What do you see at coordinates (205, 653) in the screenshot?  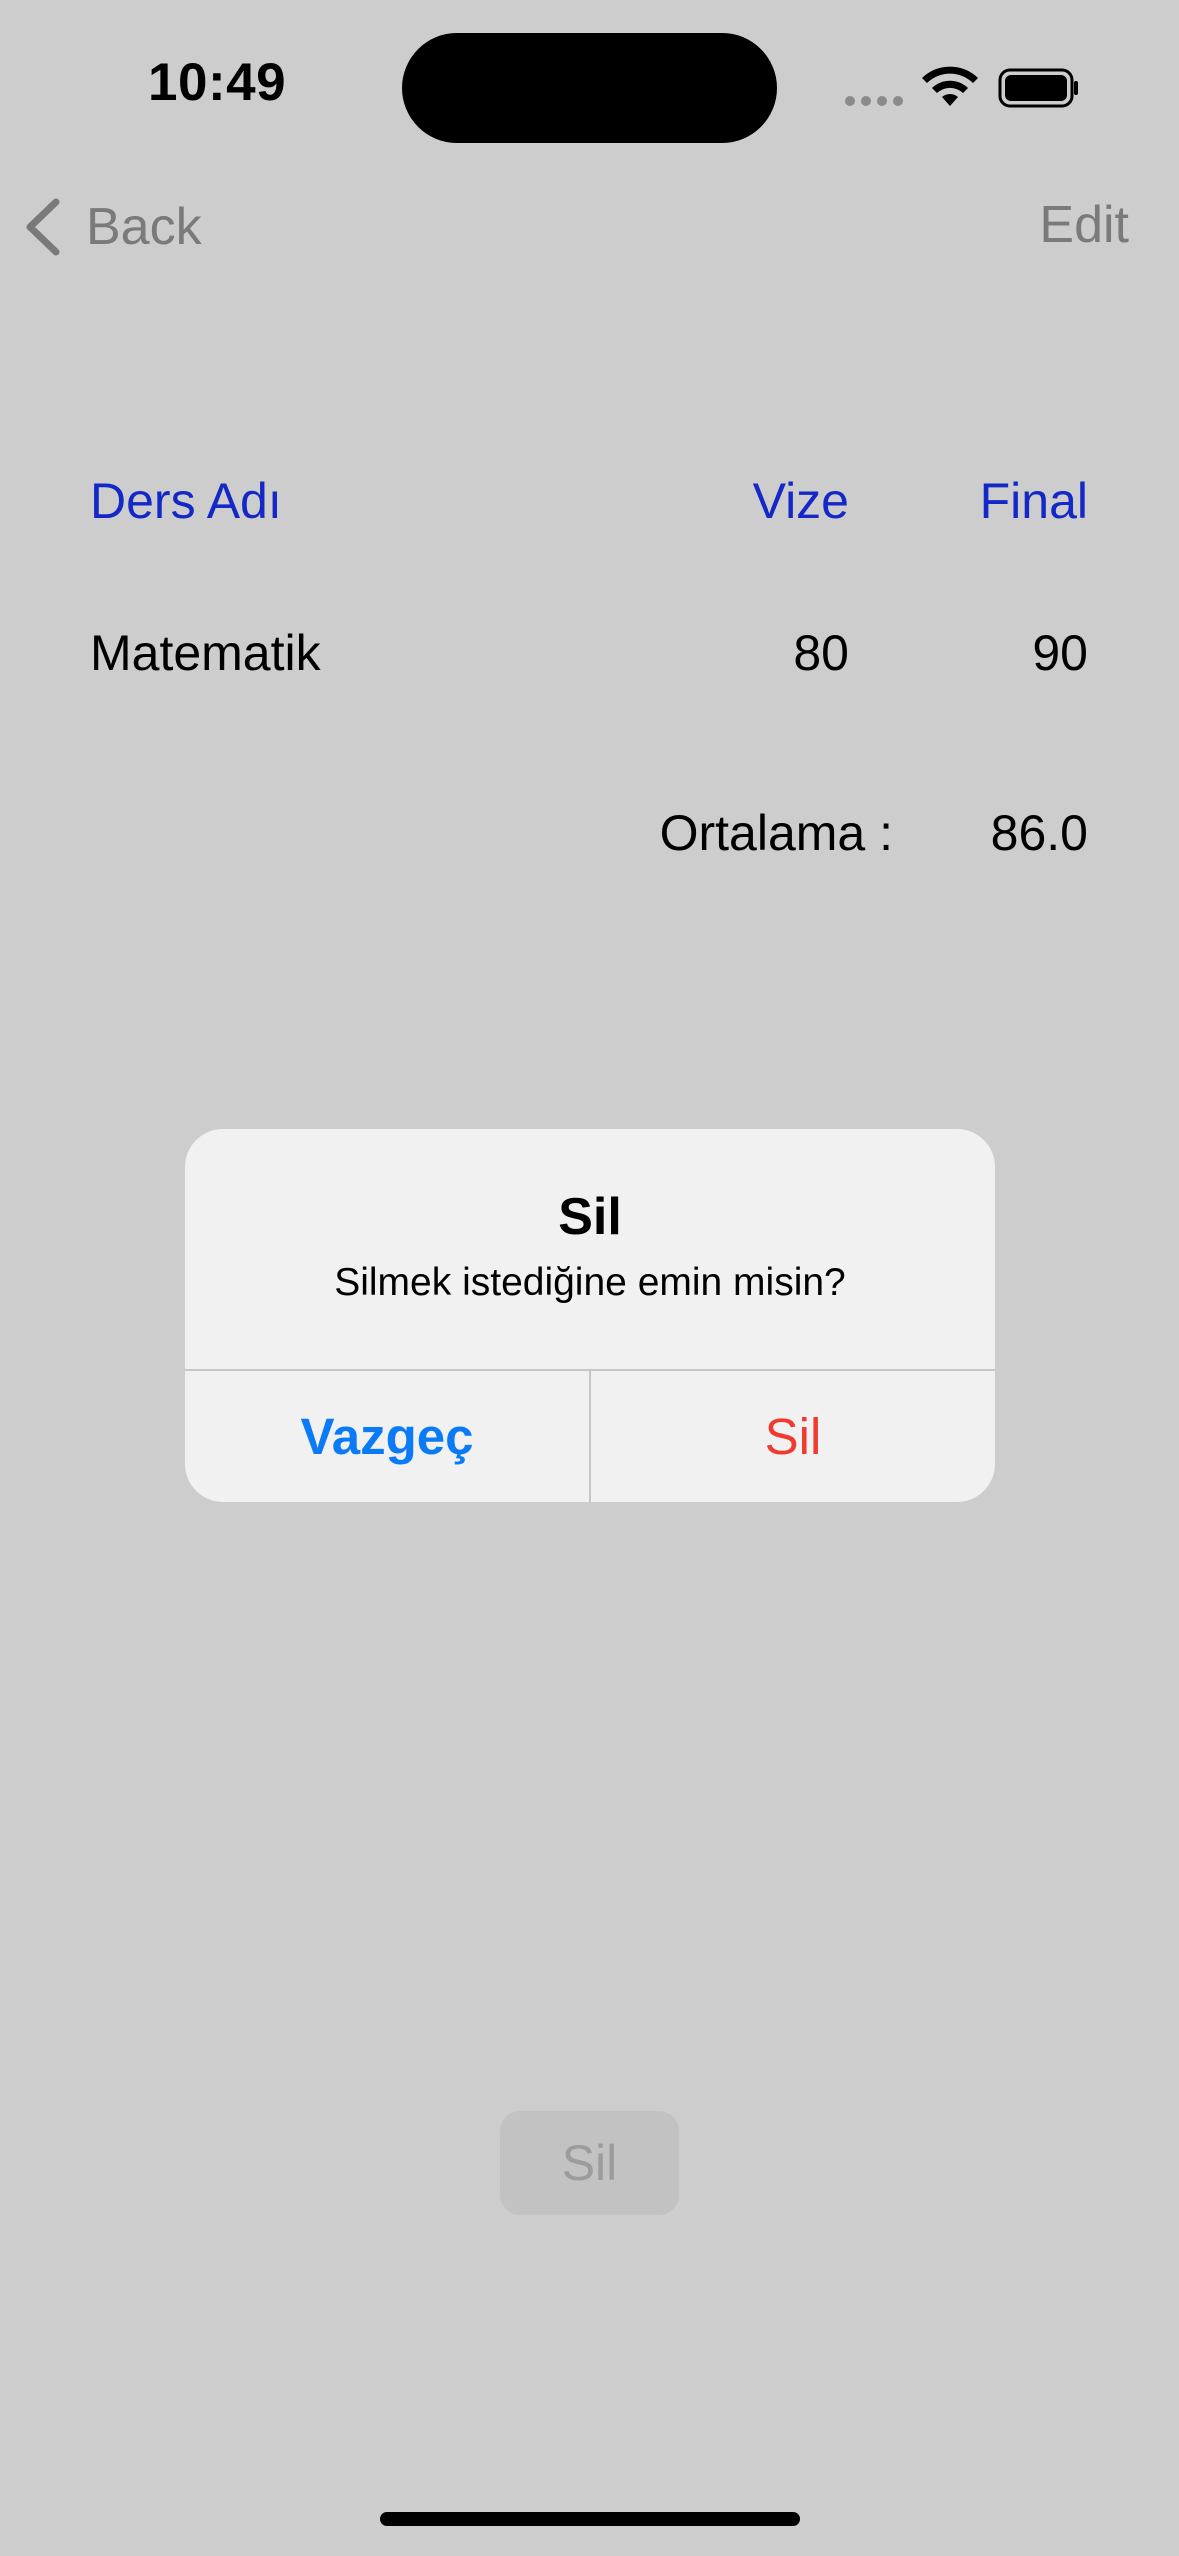 I see `row-course-name: Matematik` at bounding box center [205, 653].